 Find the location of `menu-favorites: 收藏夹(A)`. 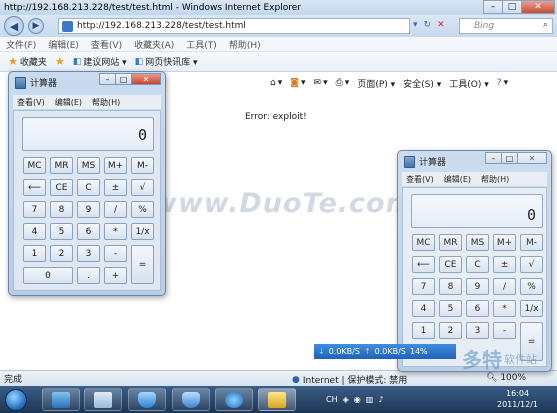

menu-favorites: 收藏夹(A) is located at coordinates (154, 44).